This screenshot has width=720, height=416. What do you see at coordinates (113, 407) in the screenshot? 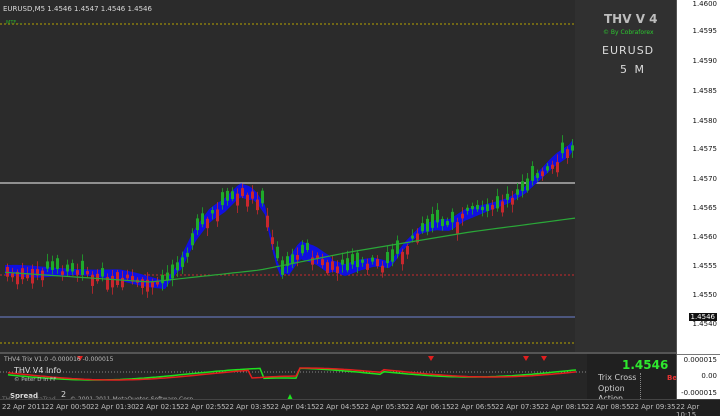
I see `time-tick: 22 Apr 01:30` at bounding box center [113, 407].